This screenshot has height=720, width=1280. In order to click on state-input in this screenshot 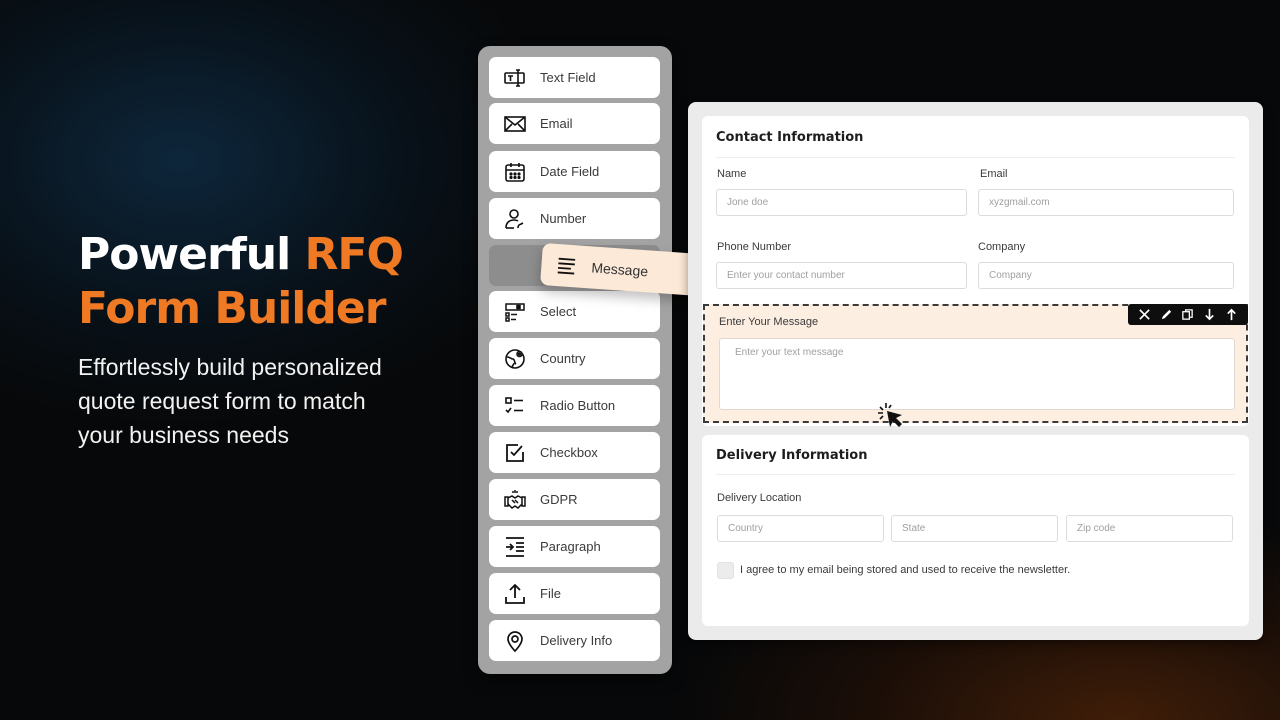, I will do `click(974, 528)`.